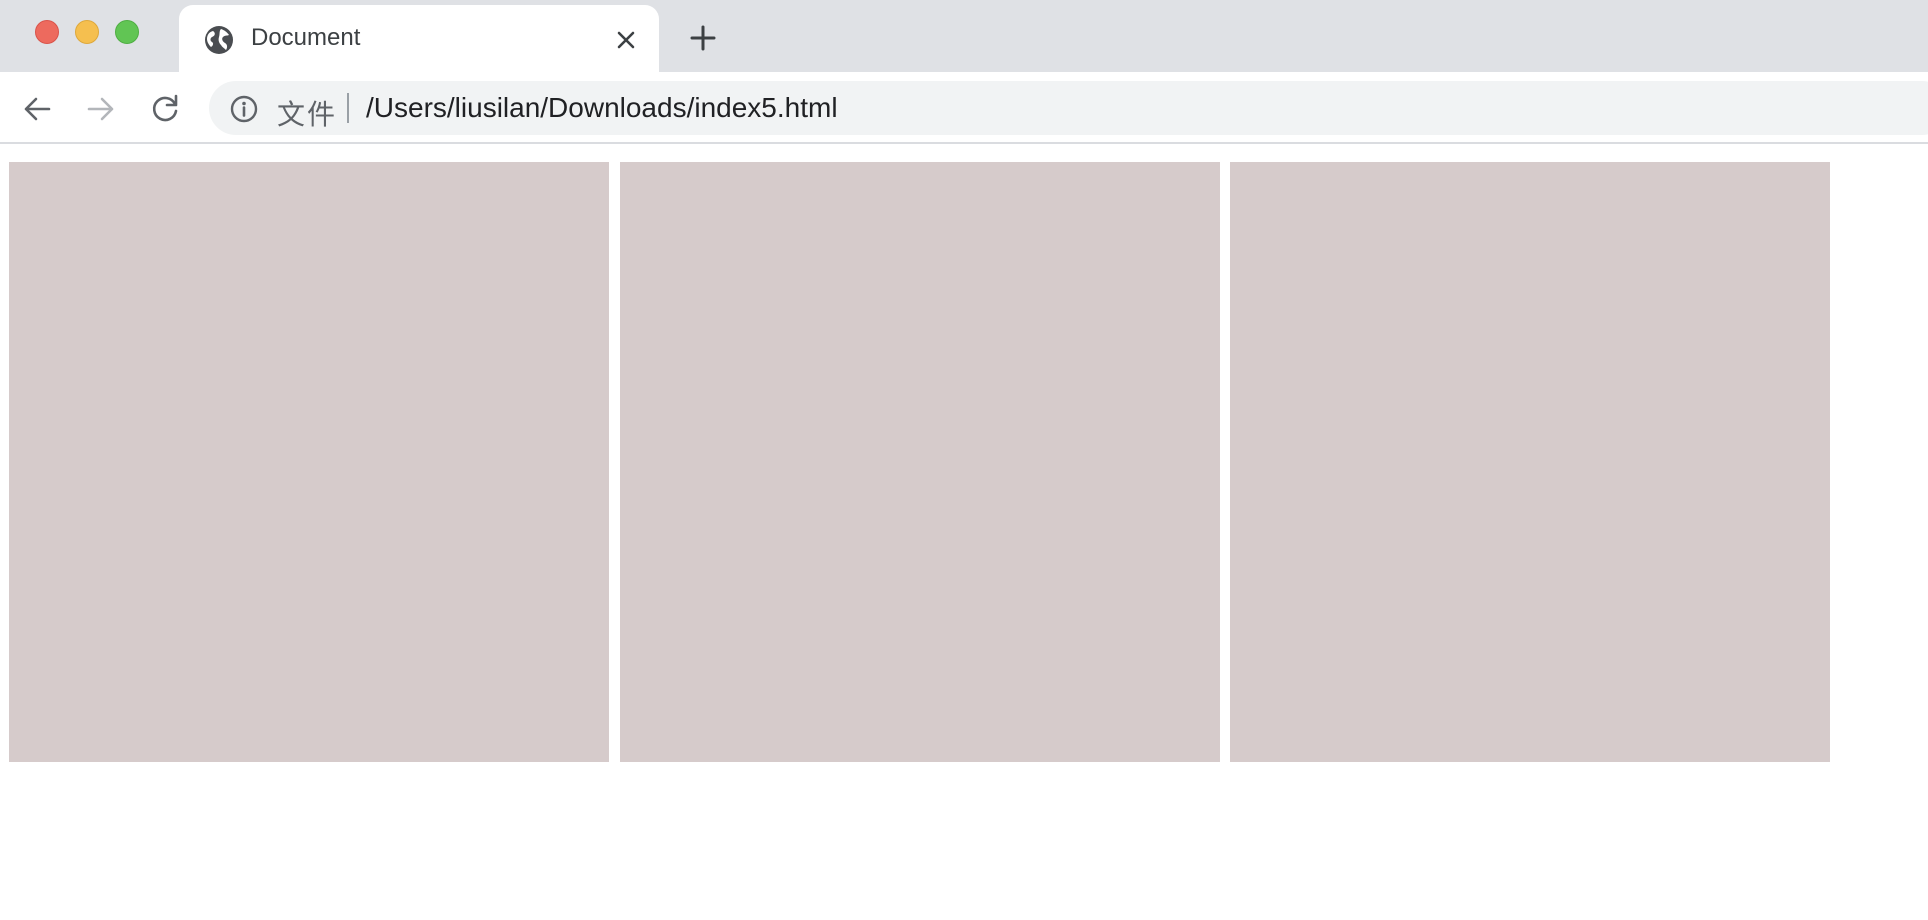 The height and width of the screenshot is (920, 1928). I want to click on close-icon, so click(626, 40).